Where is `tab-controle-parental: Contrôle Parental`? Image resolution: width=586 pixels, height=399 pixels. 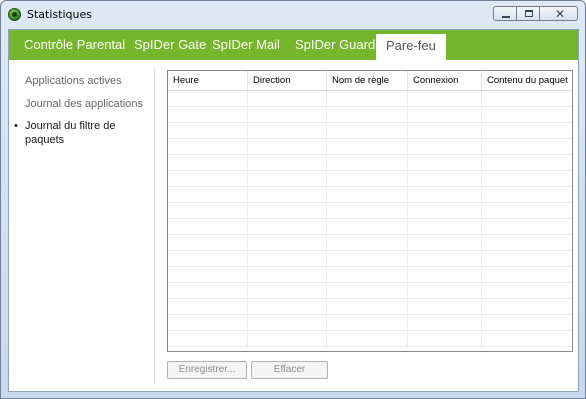 tab-controle-parental: Contrôle Parental is located at coordinates (74, 45).